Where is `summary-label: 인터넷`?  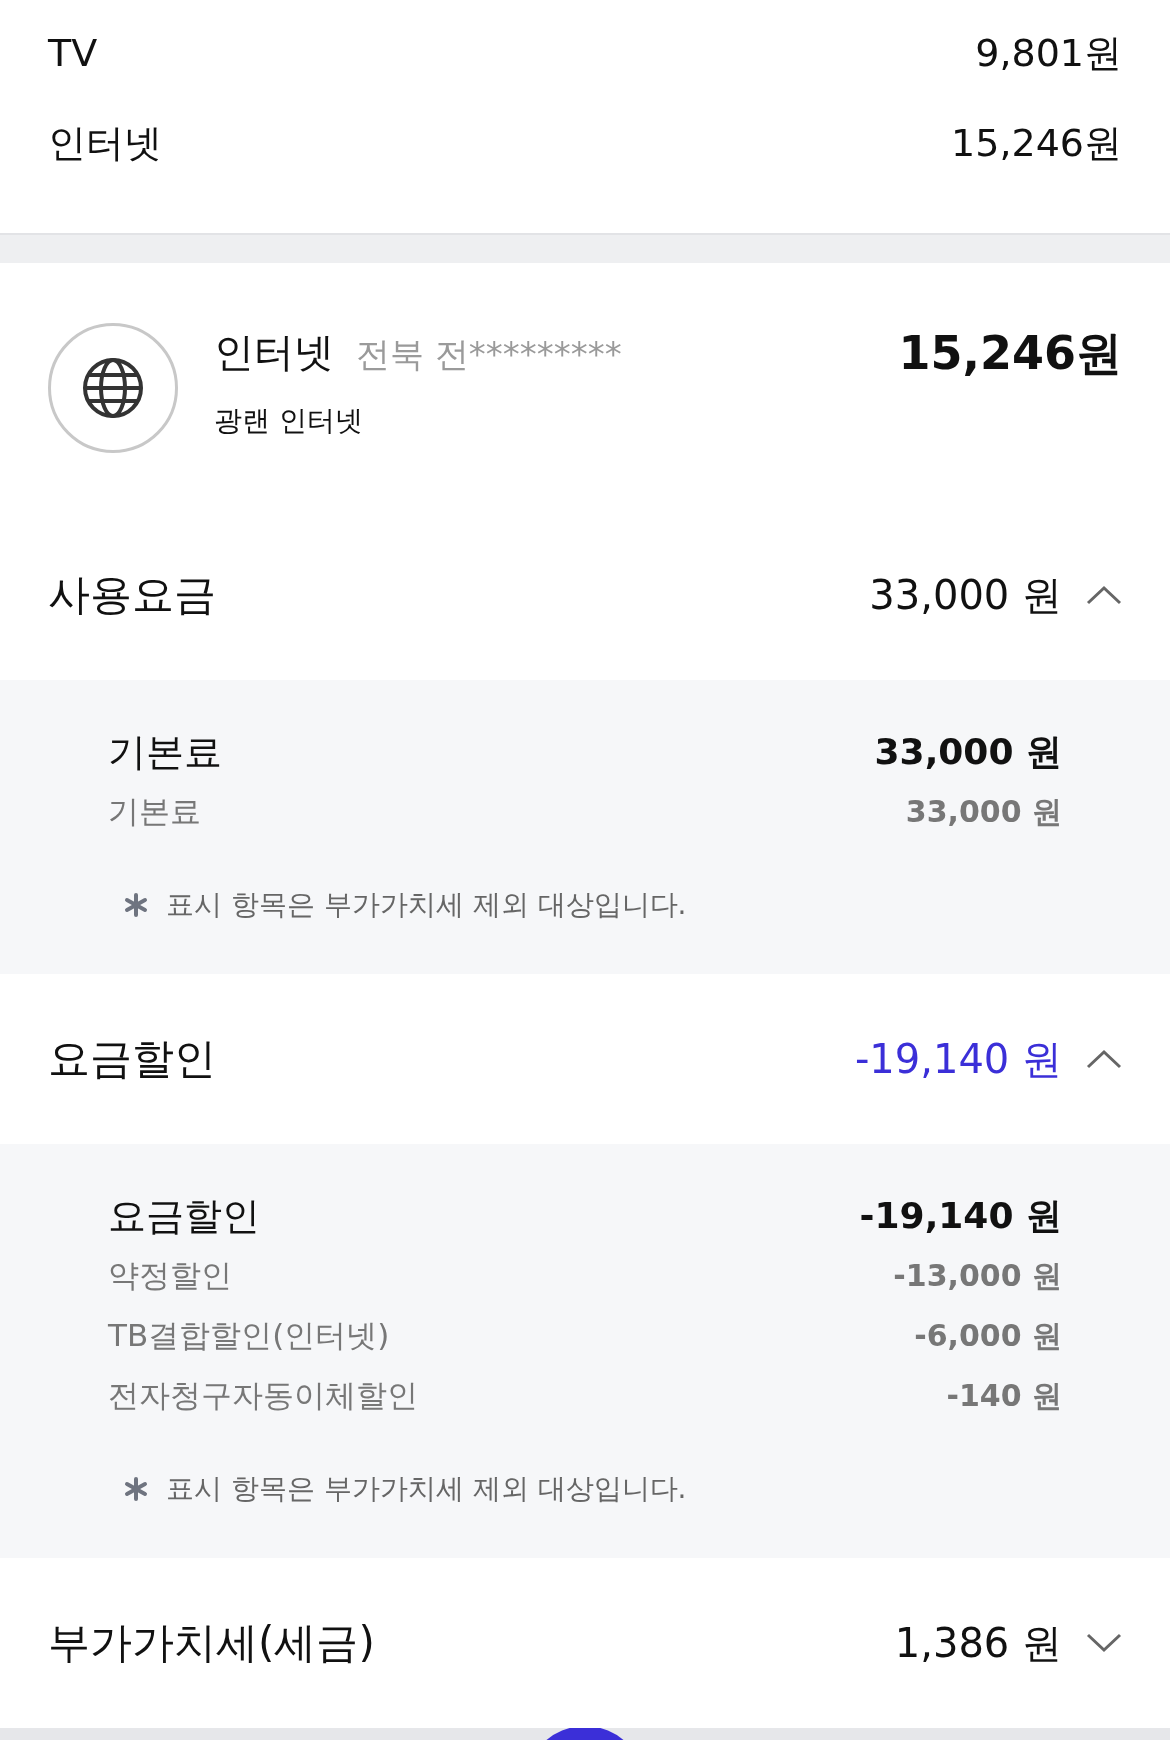
summary-label: 인터넷 is located at coordinates (105, 143).